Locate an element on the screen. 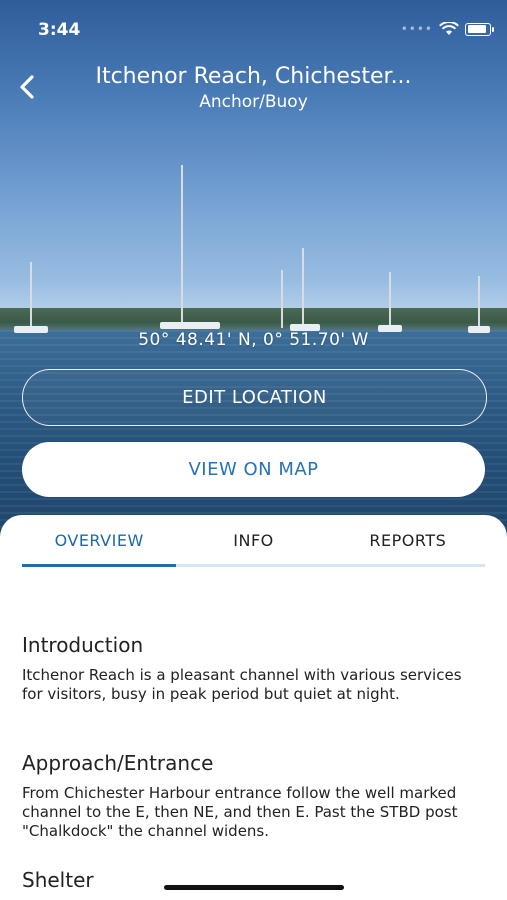  back-button is located at coordinates (29, 87).